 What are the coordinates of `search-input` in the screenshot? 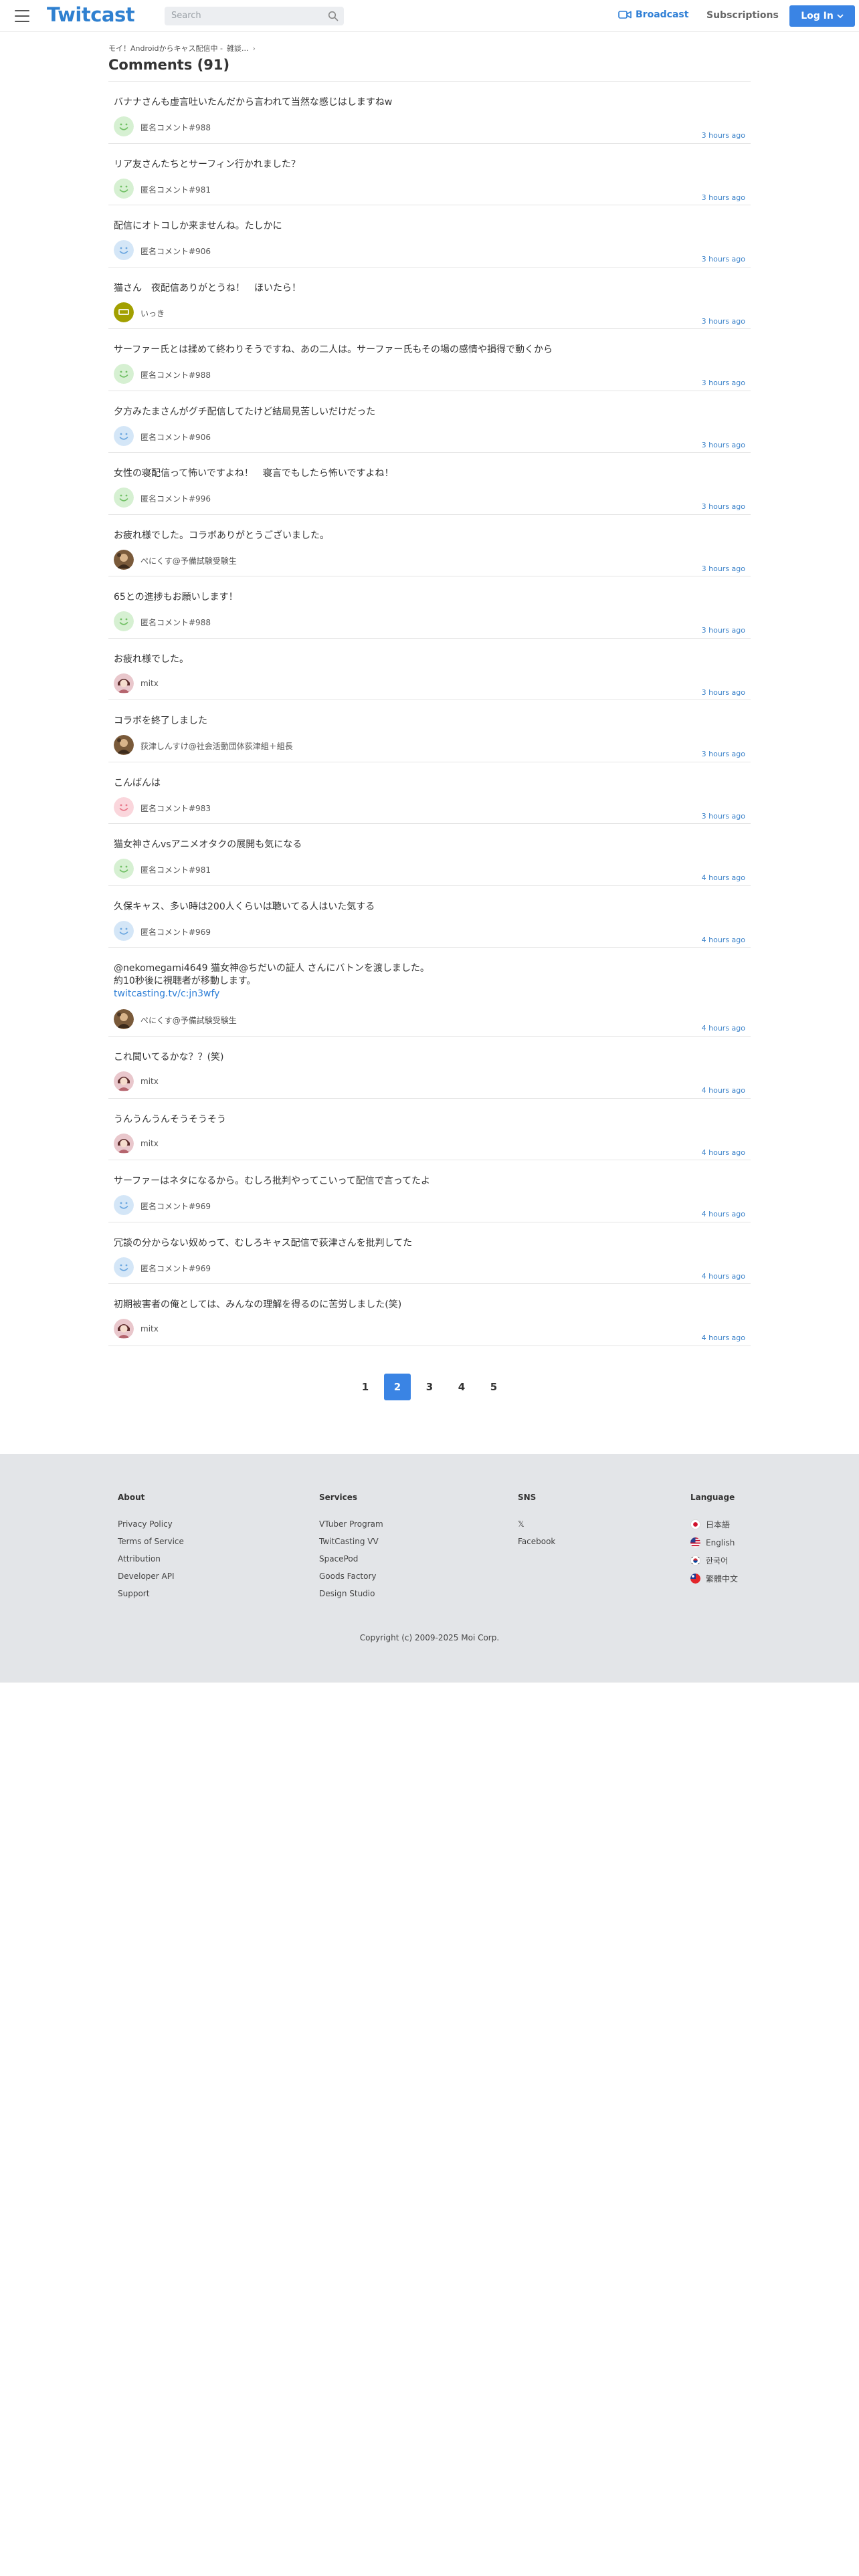 It's located at (245, 16).